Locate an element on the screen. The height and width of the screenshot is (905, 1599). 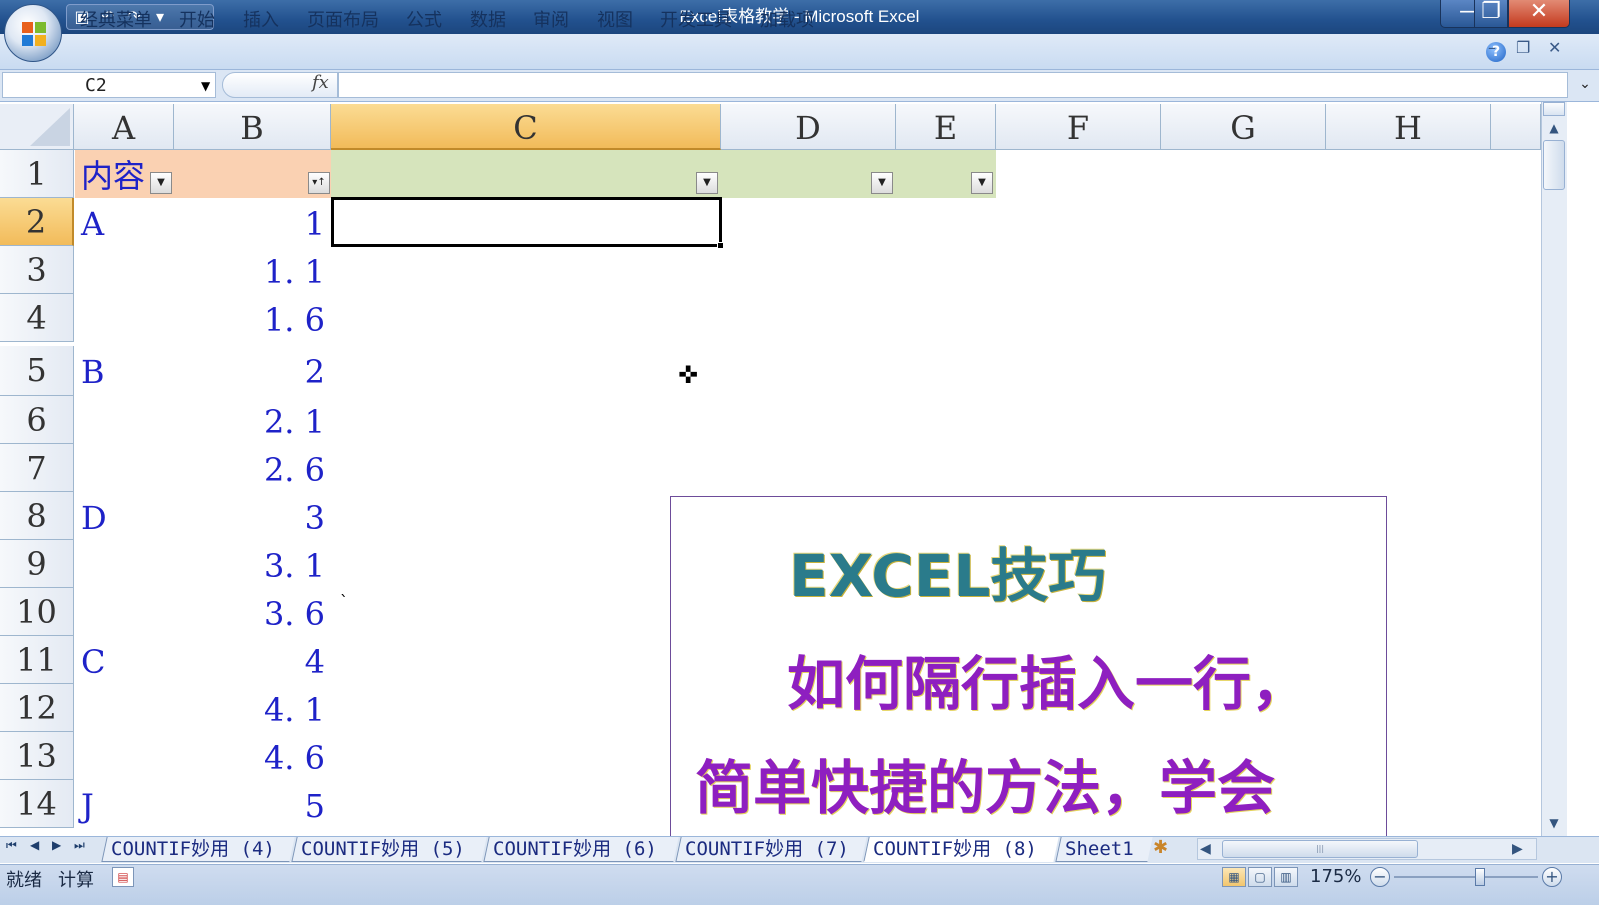
cell-b8: 3 is located at coordinates (252, 516).